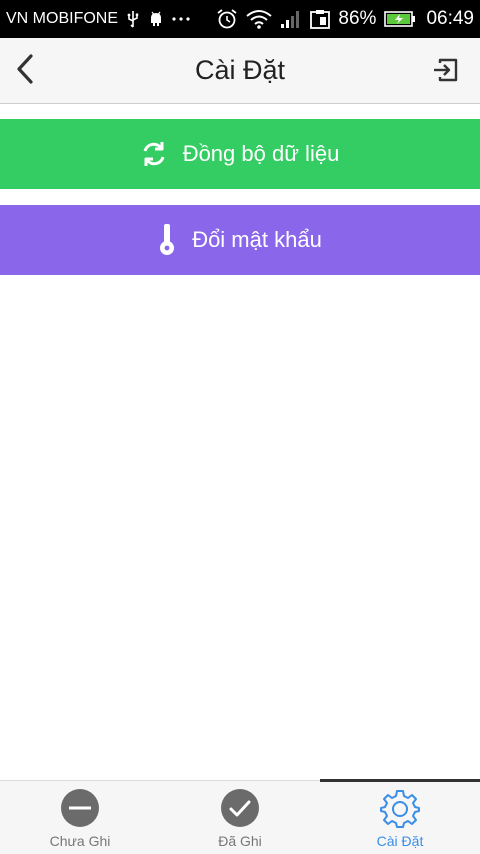  I want to click on sync-data-label: Đồng bộ dữ liệu, so click(261, 153).